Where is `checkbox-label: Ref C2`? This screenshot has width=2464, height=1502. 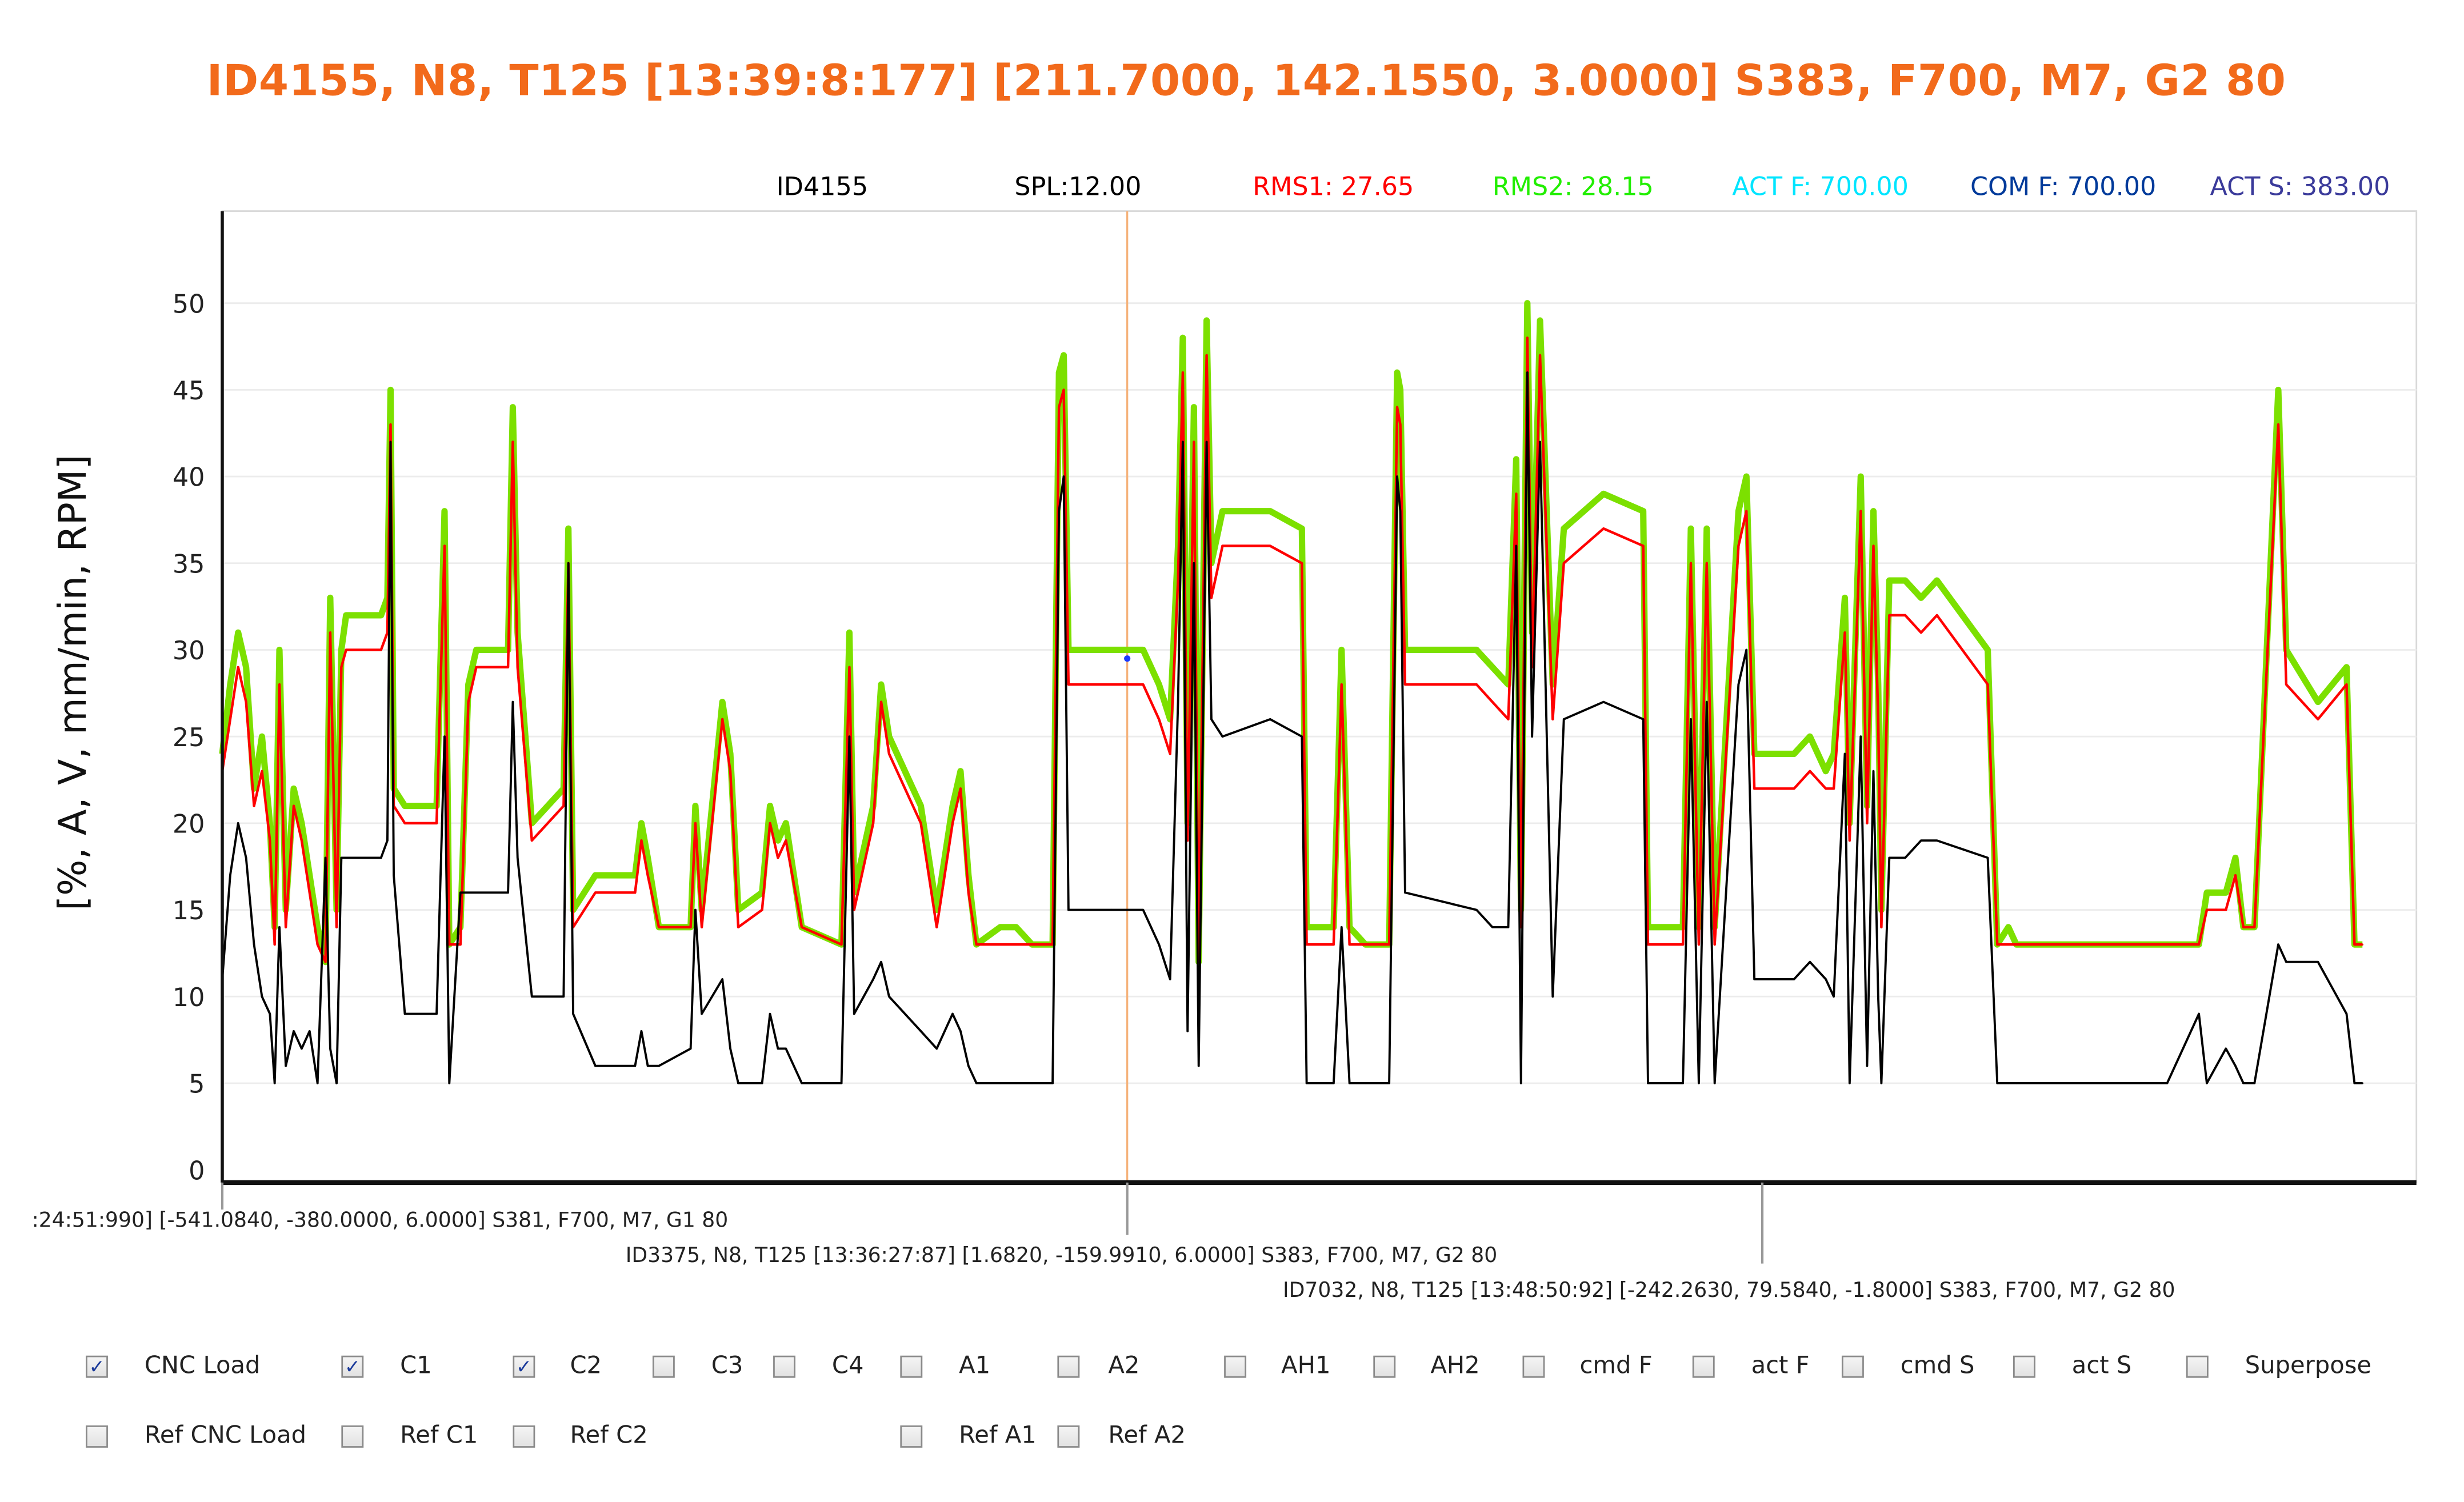 checkbox-label: Ref C2 is located at coordinates (608, 1435).